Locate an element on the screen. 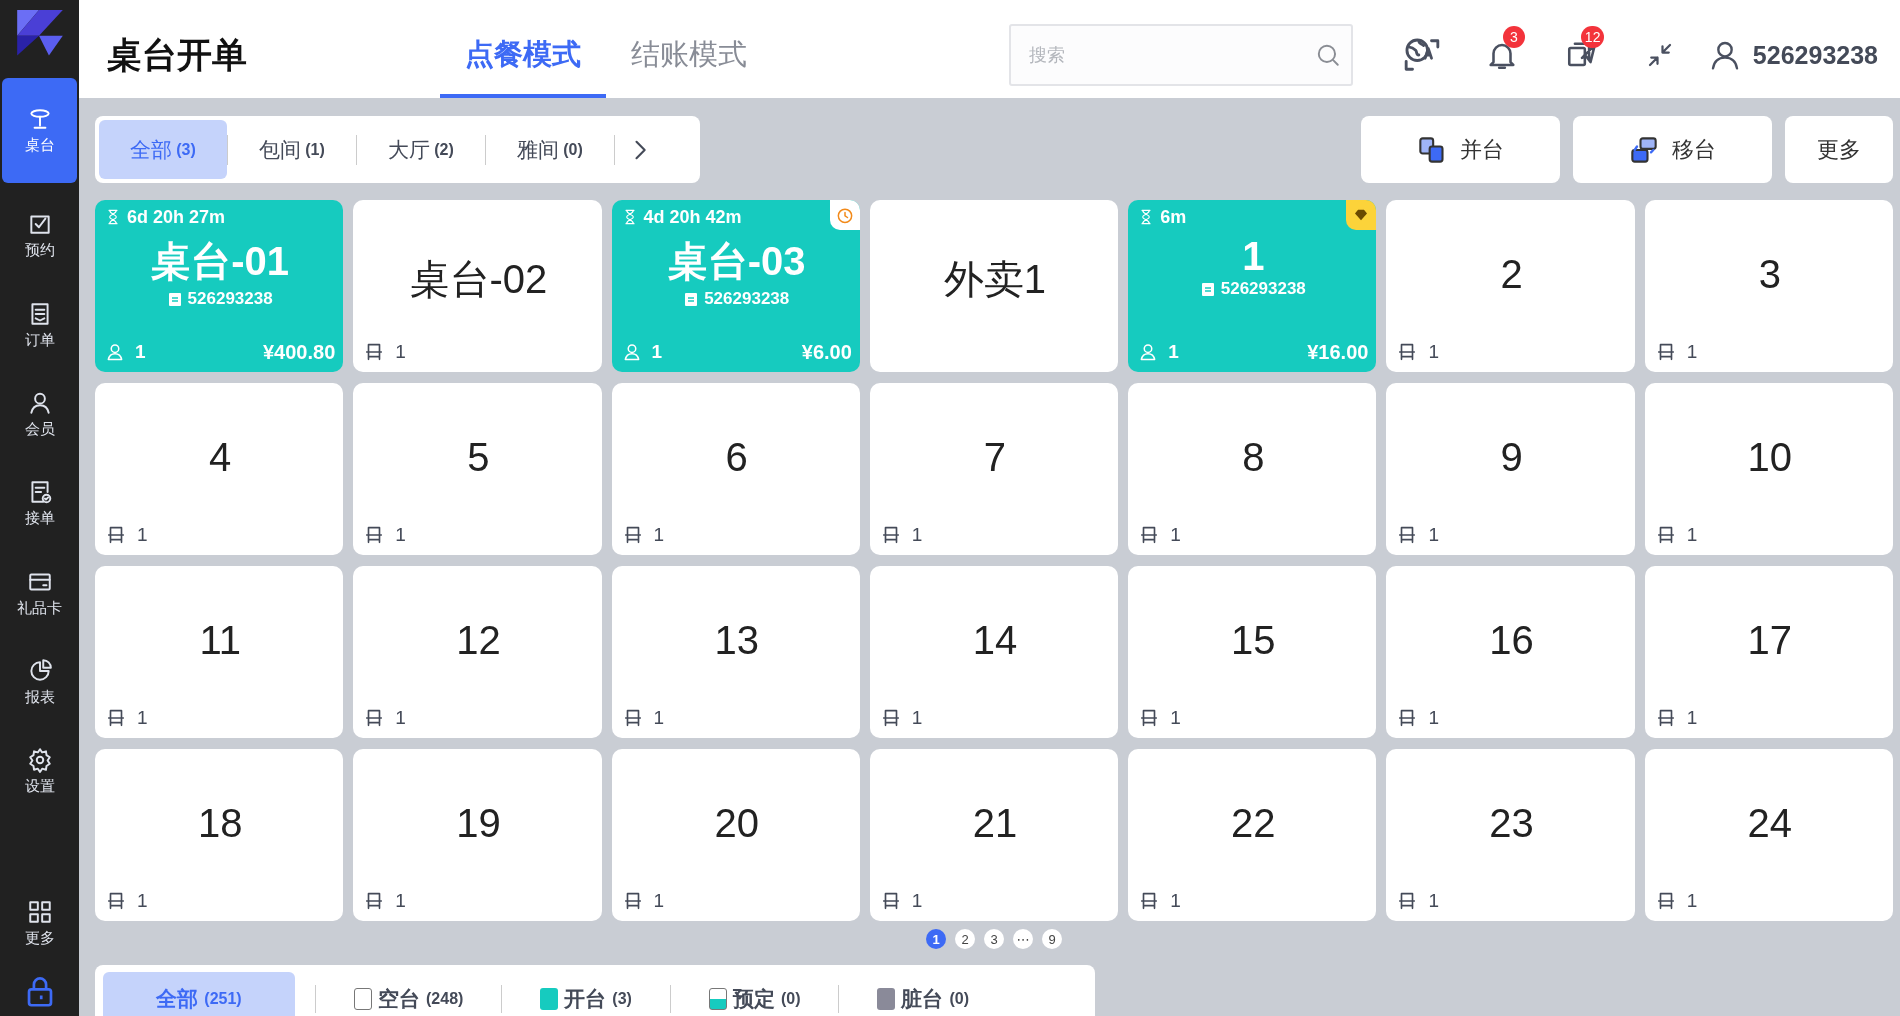  table-card: 2 1 is located at coordinates (1510, 286).